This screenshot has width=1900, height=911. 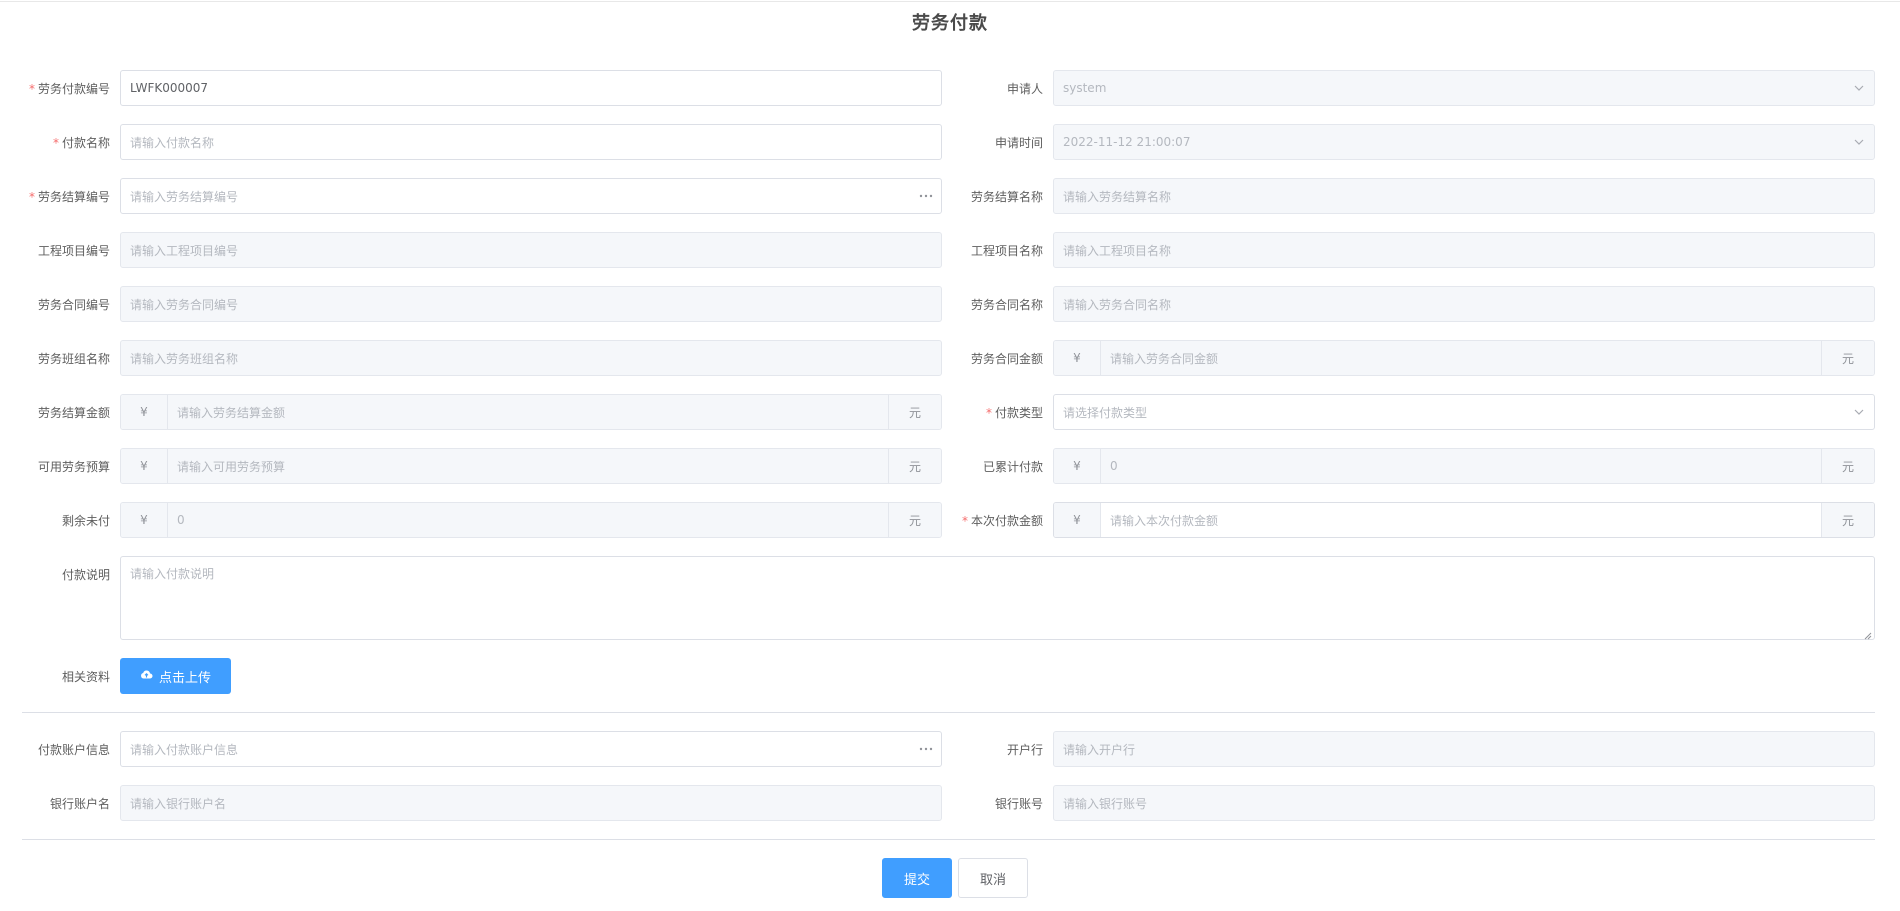 I want to click on remaining-unpaid-input: ¥ 0 元, so click(x=531, y=520).